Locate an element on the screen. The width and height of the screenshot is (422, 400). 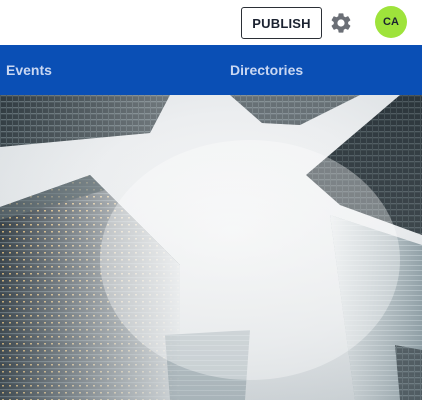
gear-icon is located at coordinates (341, 23).